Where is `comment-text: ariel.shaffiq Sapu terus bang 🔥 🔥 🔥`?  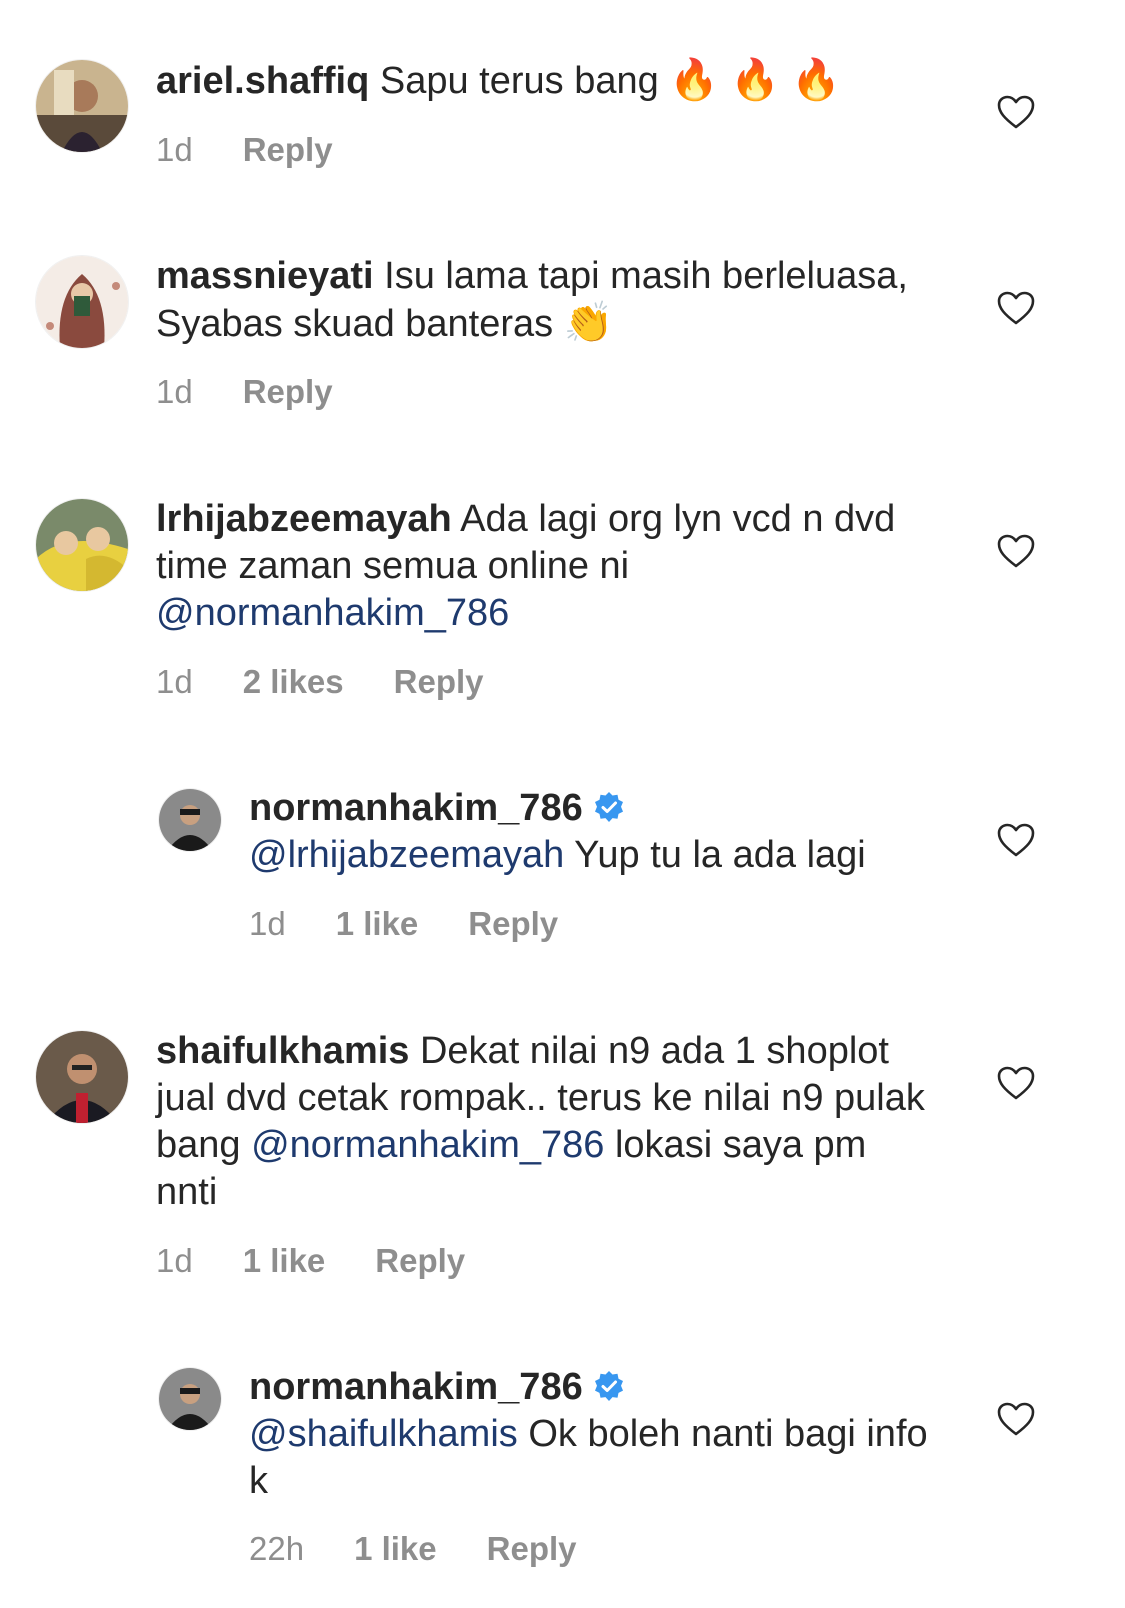 comment-text: ariel.shaffiq Sapu terus bang 🔥 🔥 🔥 is located at coordinates (556, 81).